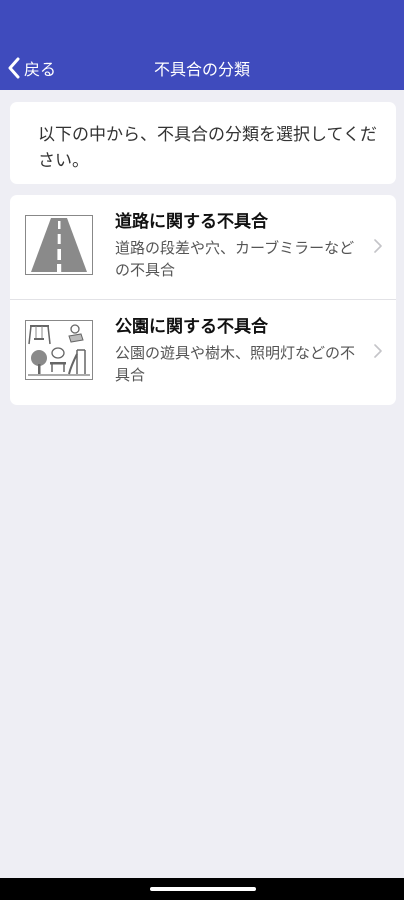  I want to click on park-icon, so click(59, 350).